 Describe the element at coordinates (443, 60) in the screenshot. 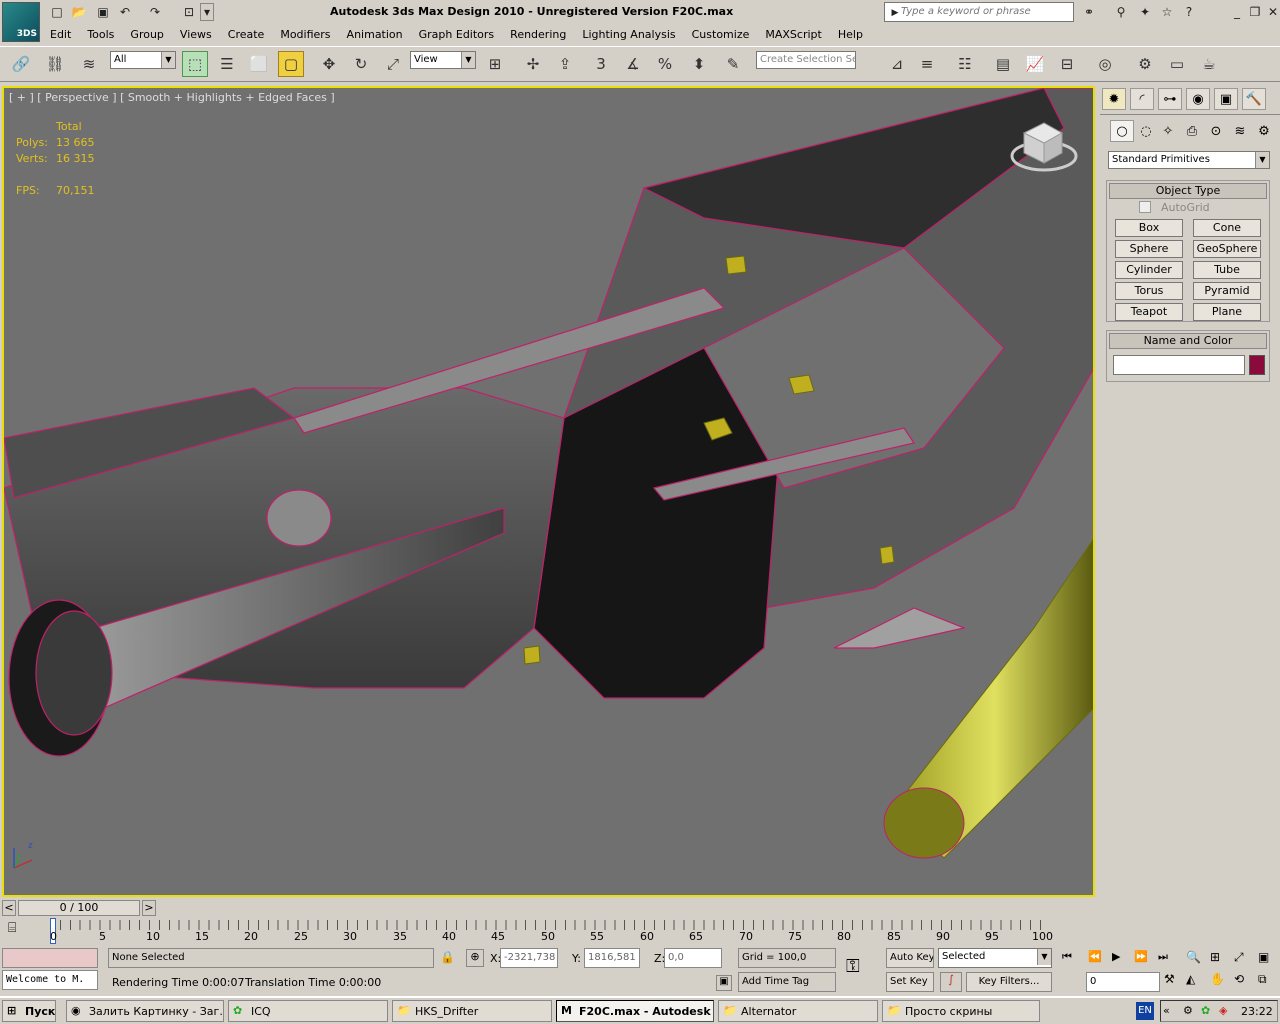

I see `reference-coordinate-dropdown: View ▼` at that location.